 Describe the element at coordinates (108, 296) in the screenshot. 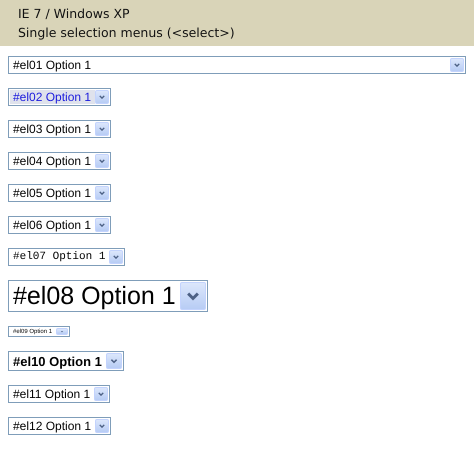

I see `select-field: #el08 Option 1` at that location.